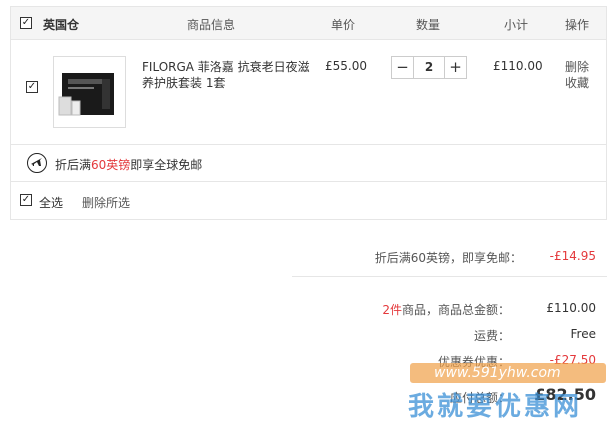 The width and height of the screenshot is (610, 425). I want to click on unit-price: £55.00, so click(346, 66).